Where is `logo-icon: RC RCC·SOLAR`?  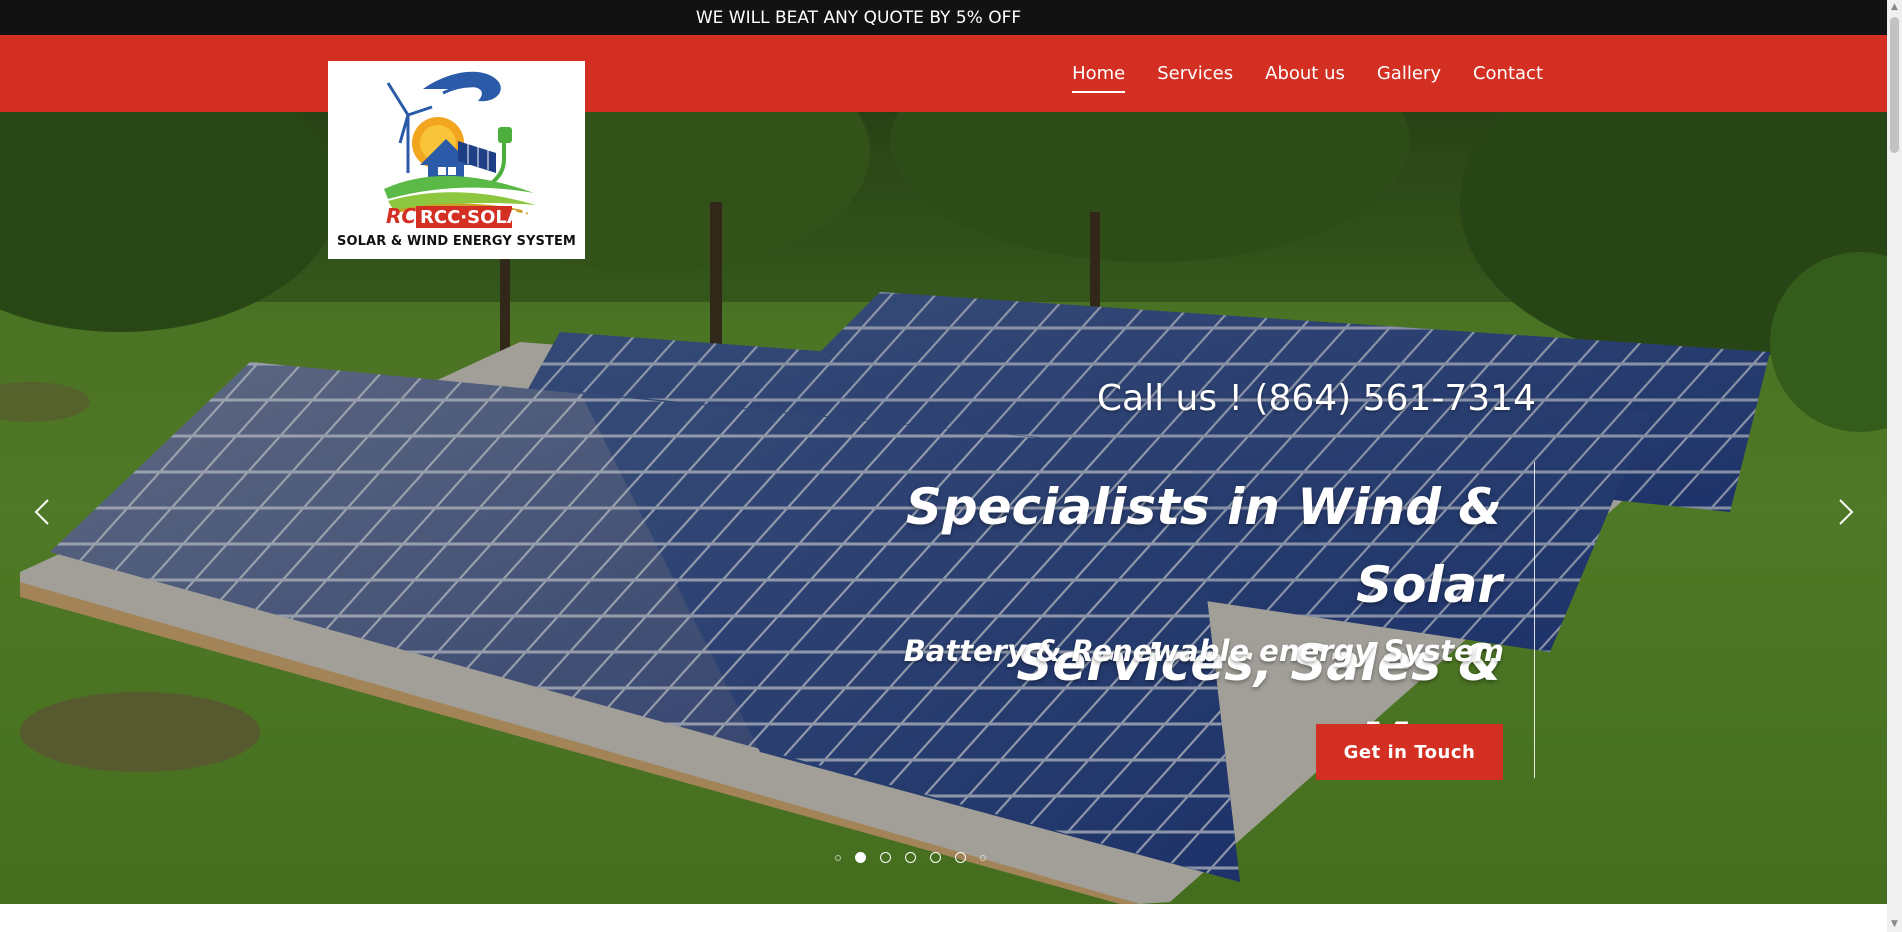 logo-icon: RC RCC·SOLAR is located at coordinates (460, 149).